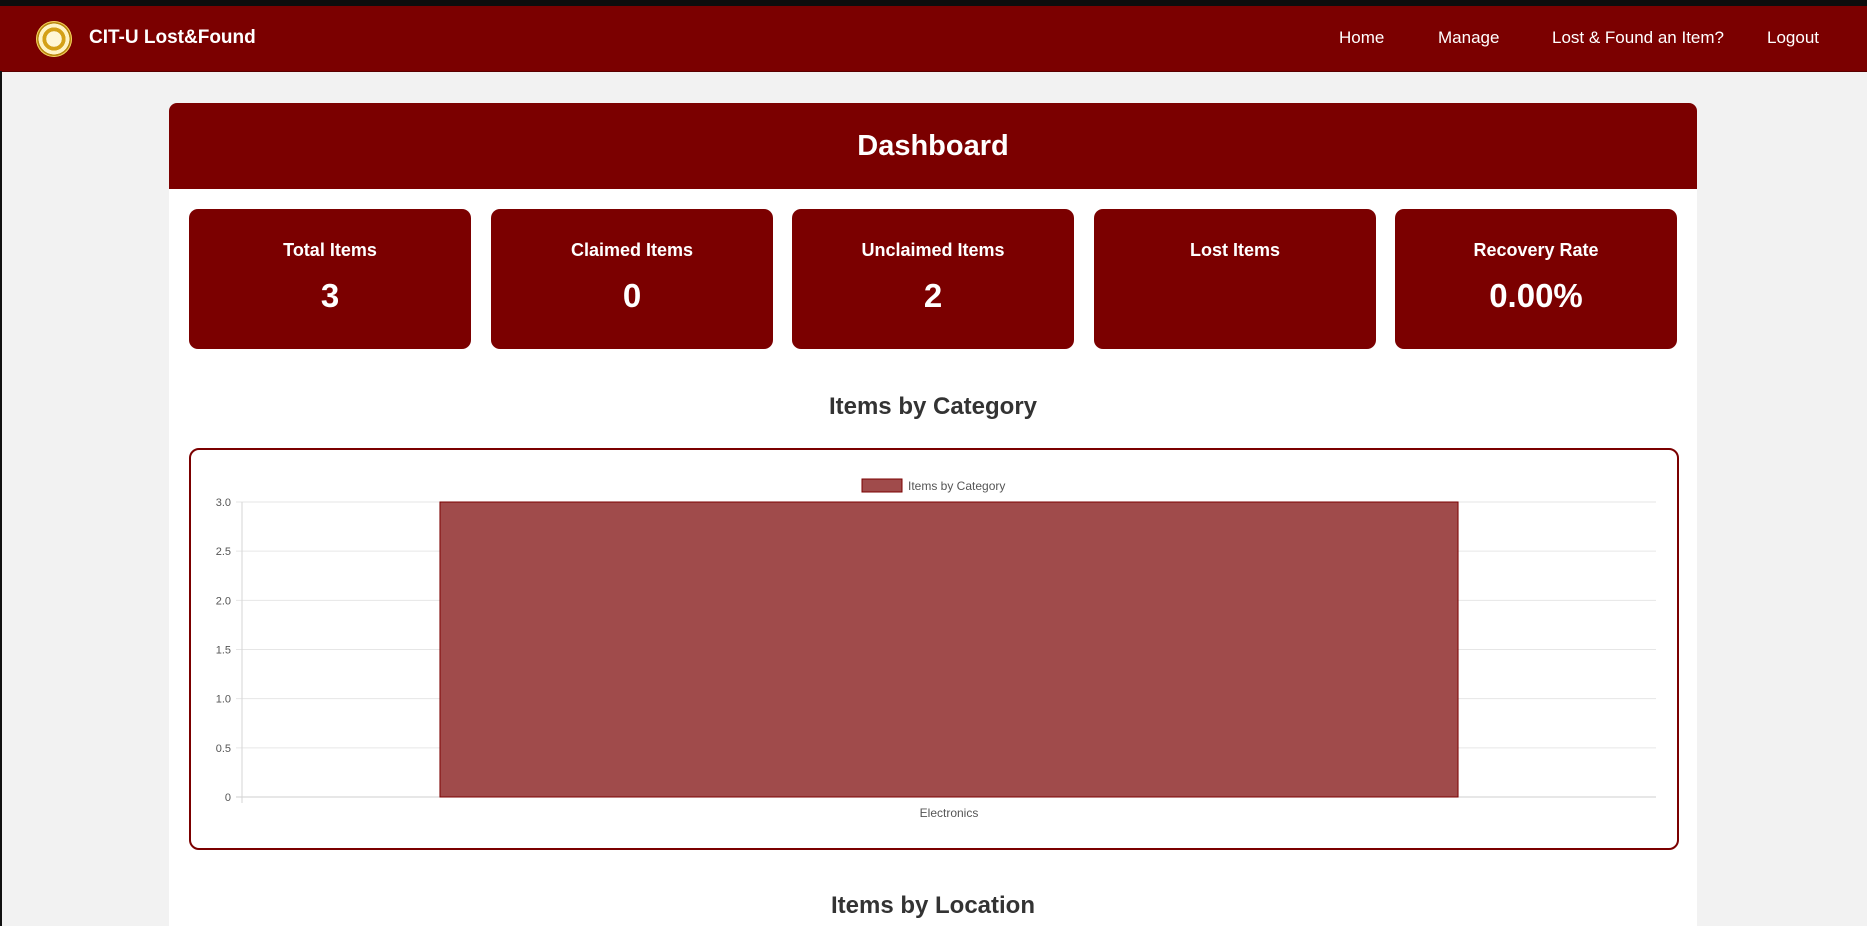 This screenshot has height=926, width=1867. I want to click on nav-manage-link: Manage, so click(1468, 38).